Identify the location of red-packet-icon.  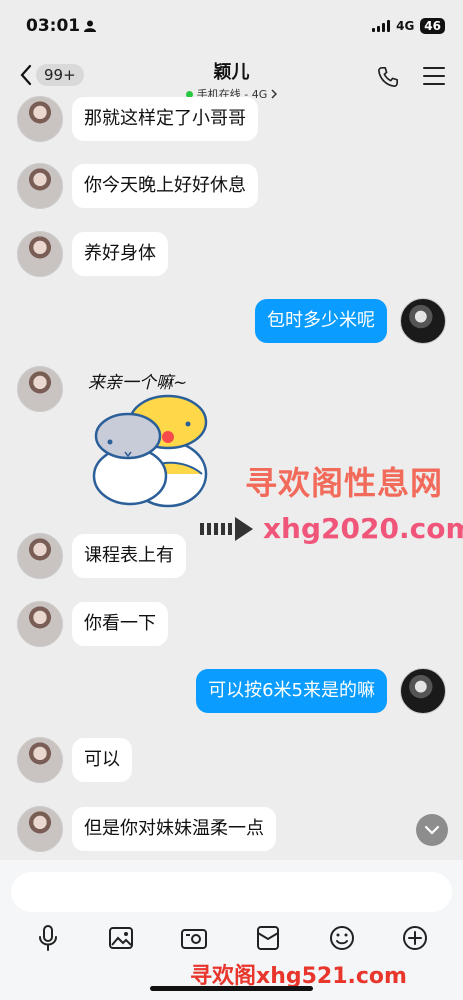
(268, 938).